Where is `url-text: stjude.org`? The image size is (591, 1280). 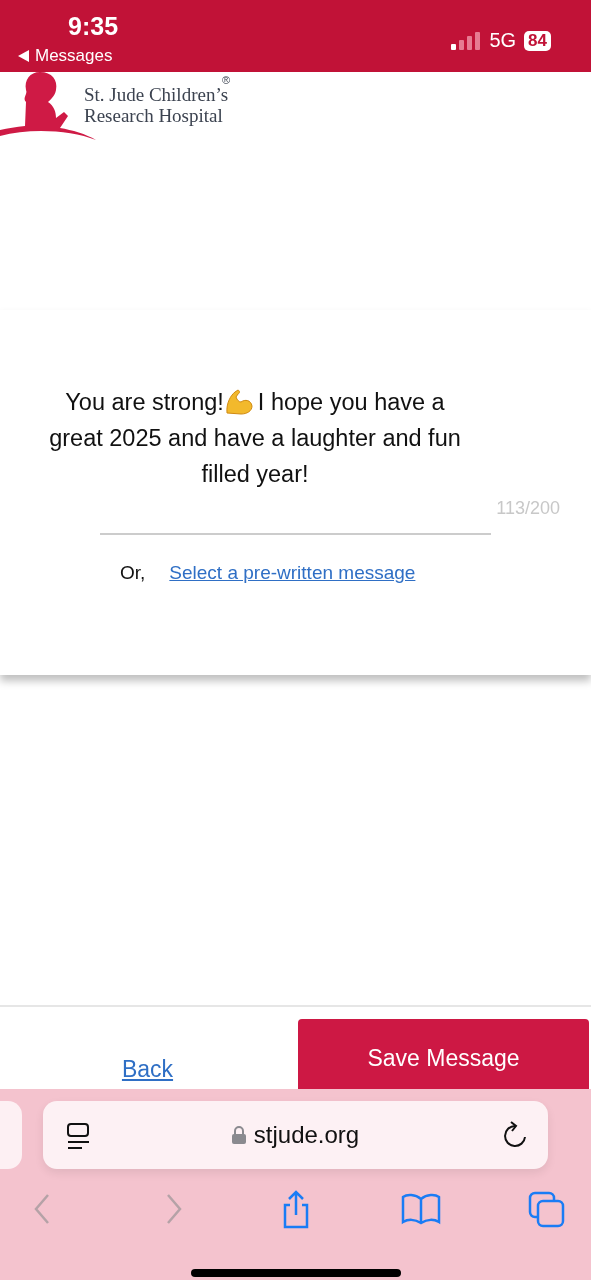
url-text: stjude.org is located at coordinates (306, 1135).